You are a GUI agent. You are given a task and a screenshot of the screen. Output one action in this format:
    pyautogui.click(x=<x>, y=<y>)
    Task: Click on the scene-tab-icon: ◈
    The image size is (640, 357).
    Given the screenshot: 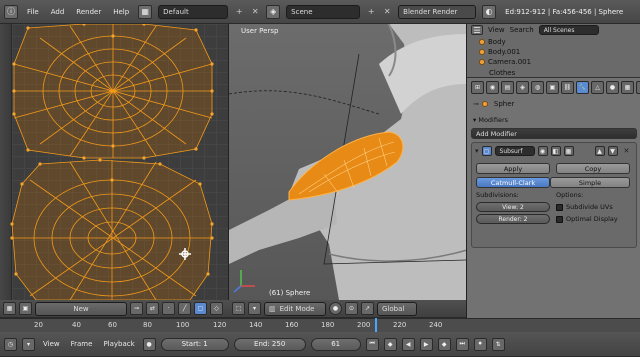 What is the action you would take?
    pyautogui.click(x=522, y=87)
    